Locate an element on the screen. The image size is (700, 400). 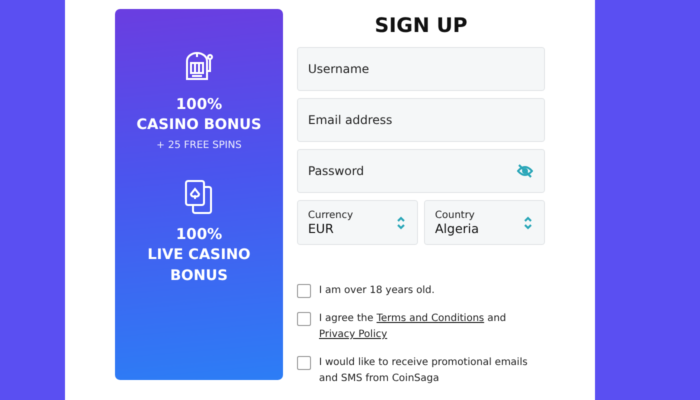
playing-cards-icon is located at coordinates (199, 197).